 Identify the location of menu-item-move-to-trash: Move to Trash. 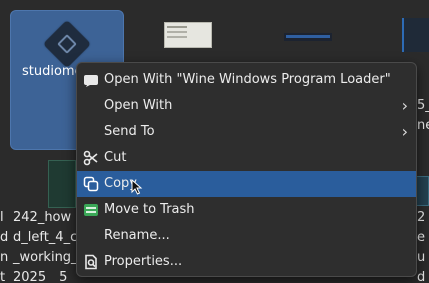
(246, 210).